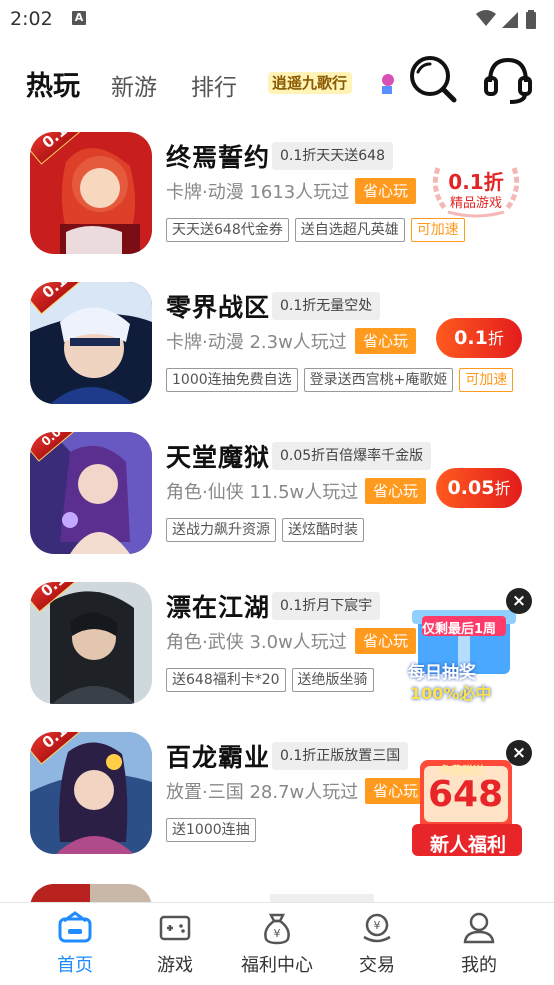  What do you see at coordinates (468, 845) in the screenshot?
I see `newbie-label: 新人福利` at bounding box center [468, 845].